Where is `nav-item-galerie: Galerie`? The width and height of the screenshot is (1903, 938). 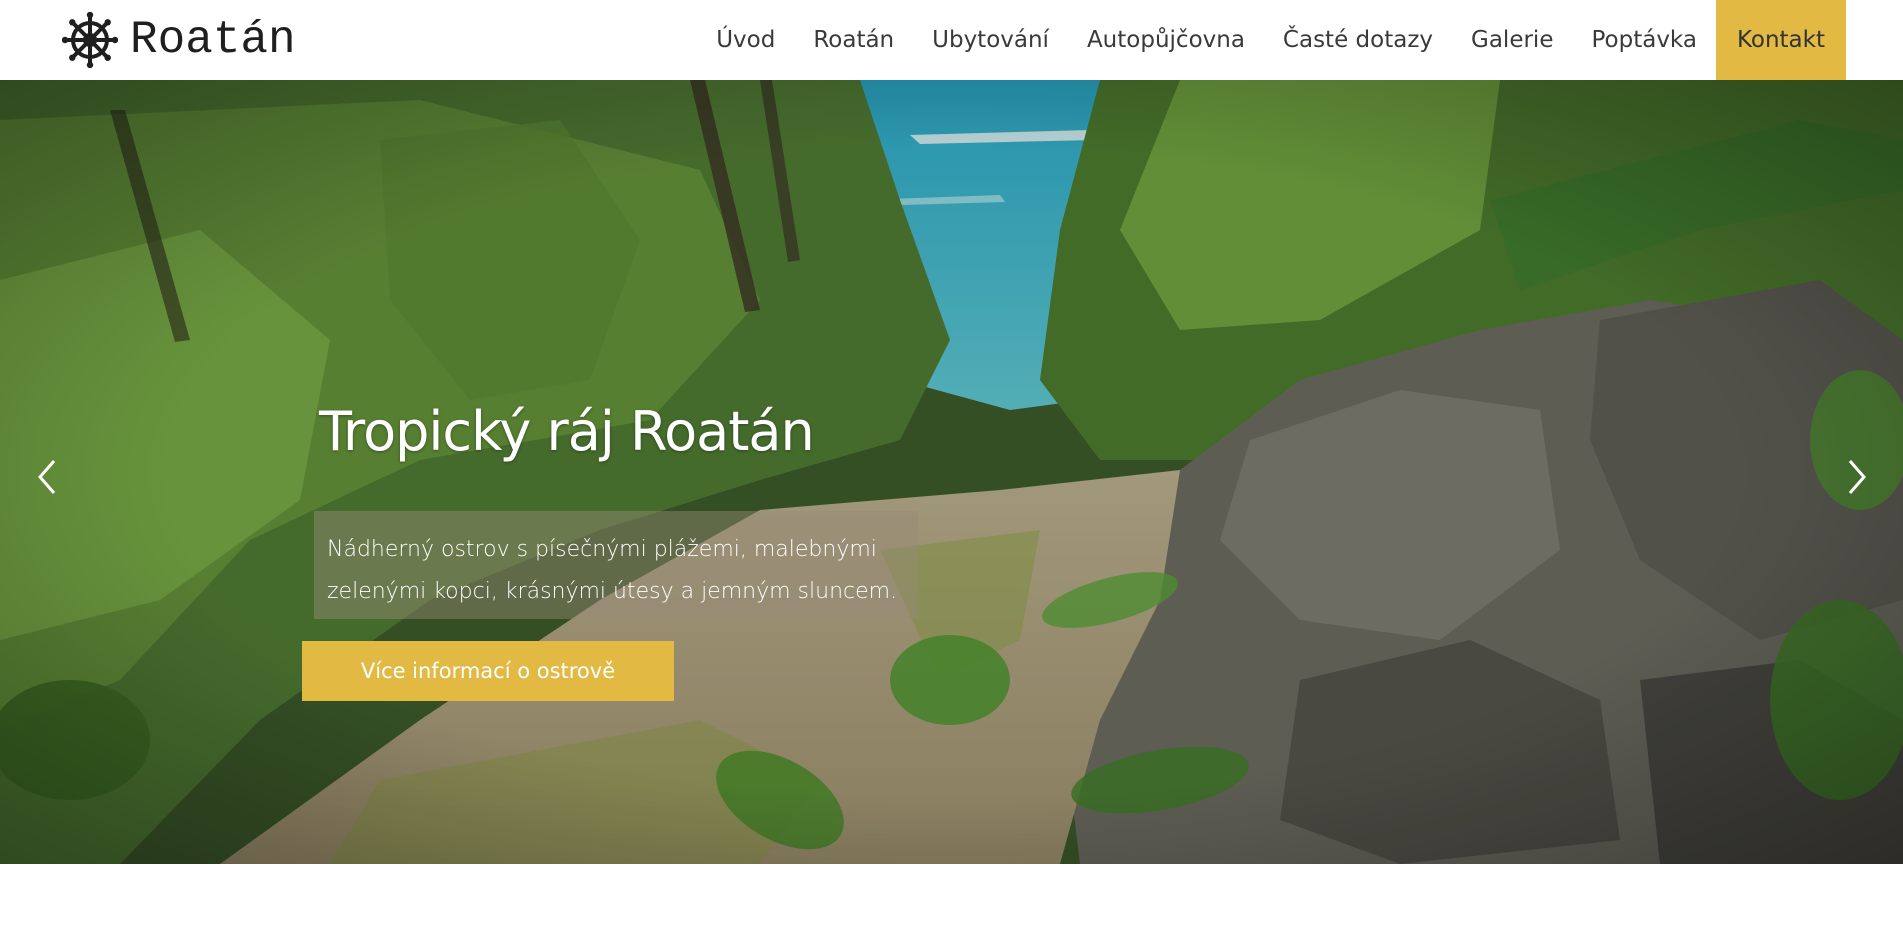 nav-item-galerie: Galerie is located at coordinates (1512, 40).